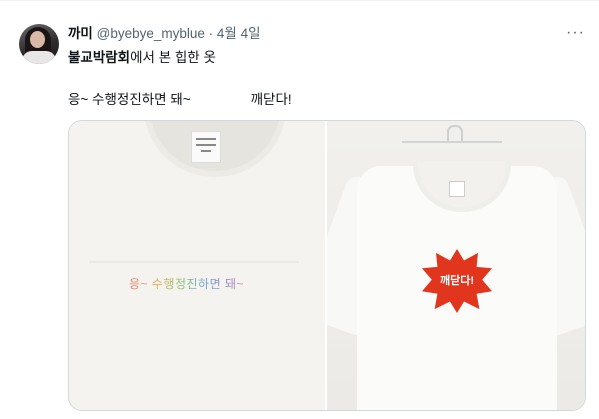  I want to click on author-handle: @byebye_myblue, so click(151, 33).